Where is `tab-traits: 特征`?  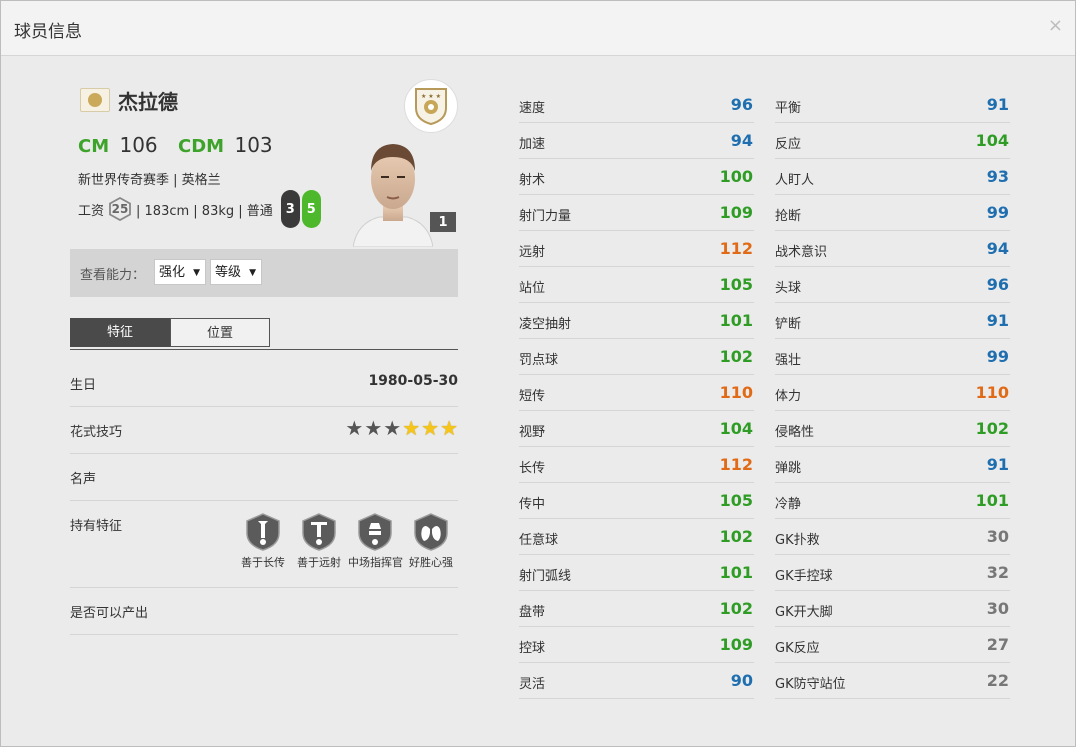
tab-traits: 特征 is located at coordinates (120, 332).